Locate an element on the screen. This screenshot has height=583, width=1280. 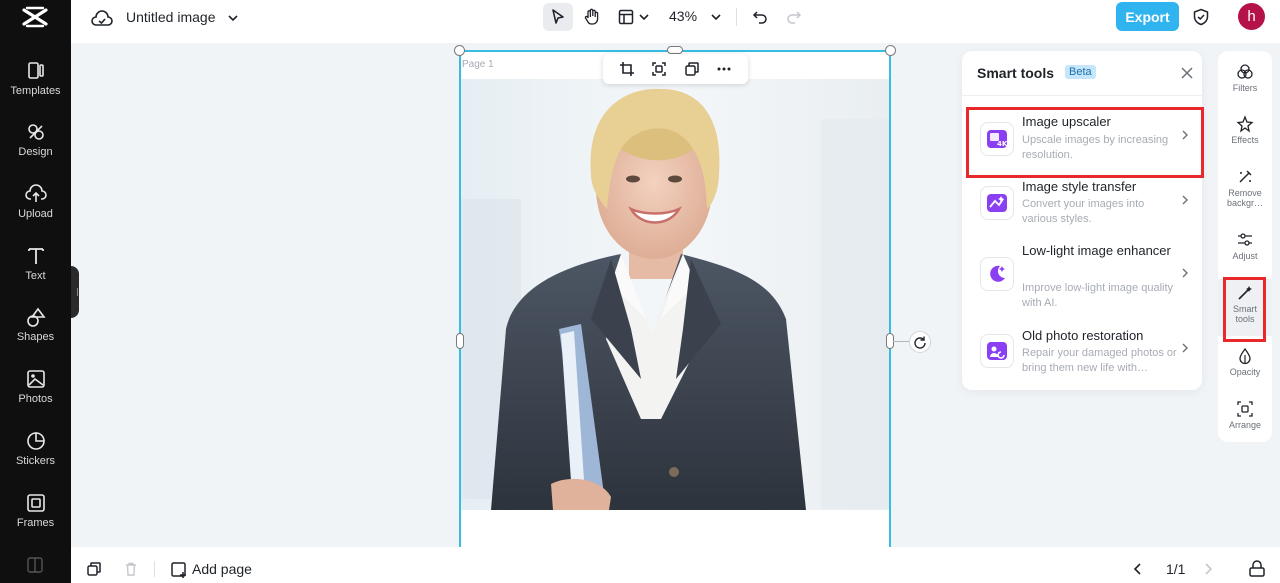
nav-design-label: Design is located at coordinates (35, 152).